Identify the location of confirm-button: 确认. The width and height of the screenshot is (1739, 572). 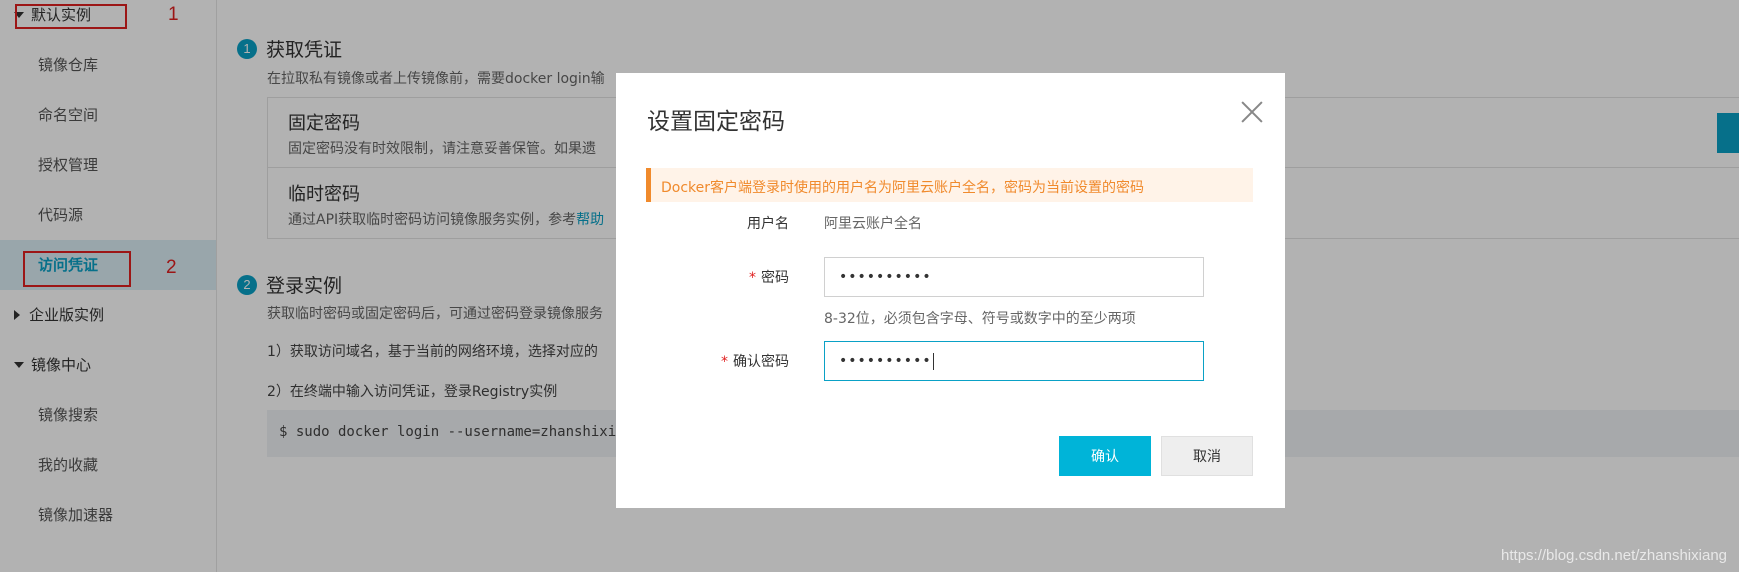
(1105, 456).